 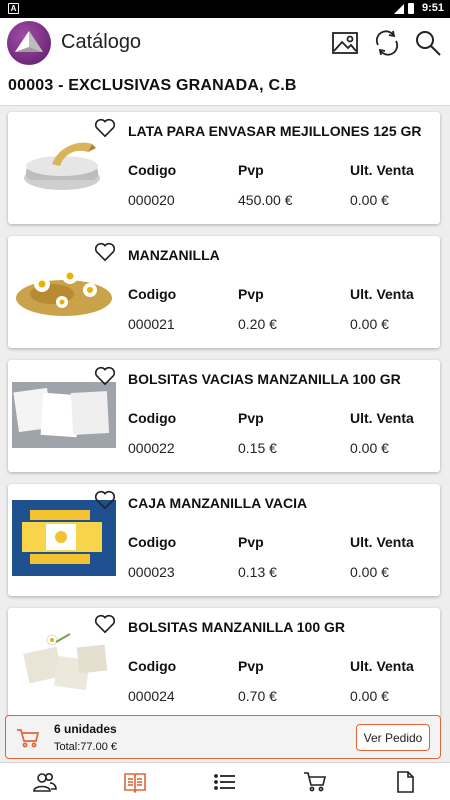 I want to click on status-time: 9:51, so click(x=432, y=8).